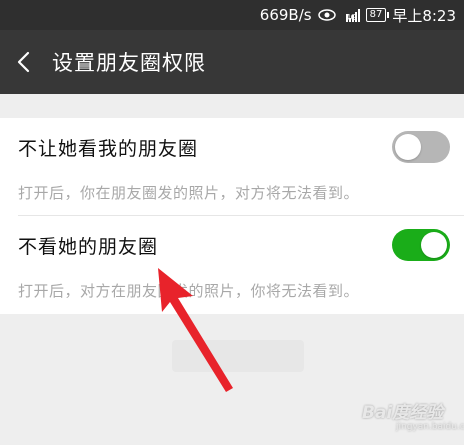 This screenshot has width=464, height=445. I want to click on hide-my-moments-toggle, so click(421, 147).